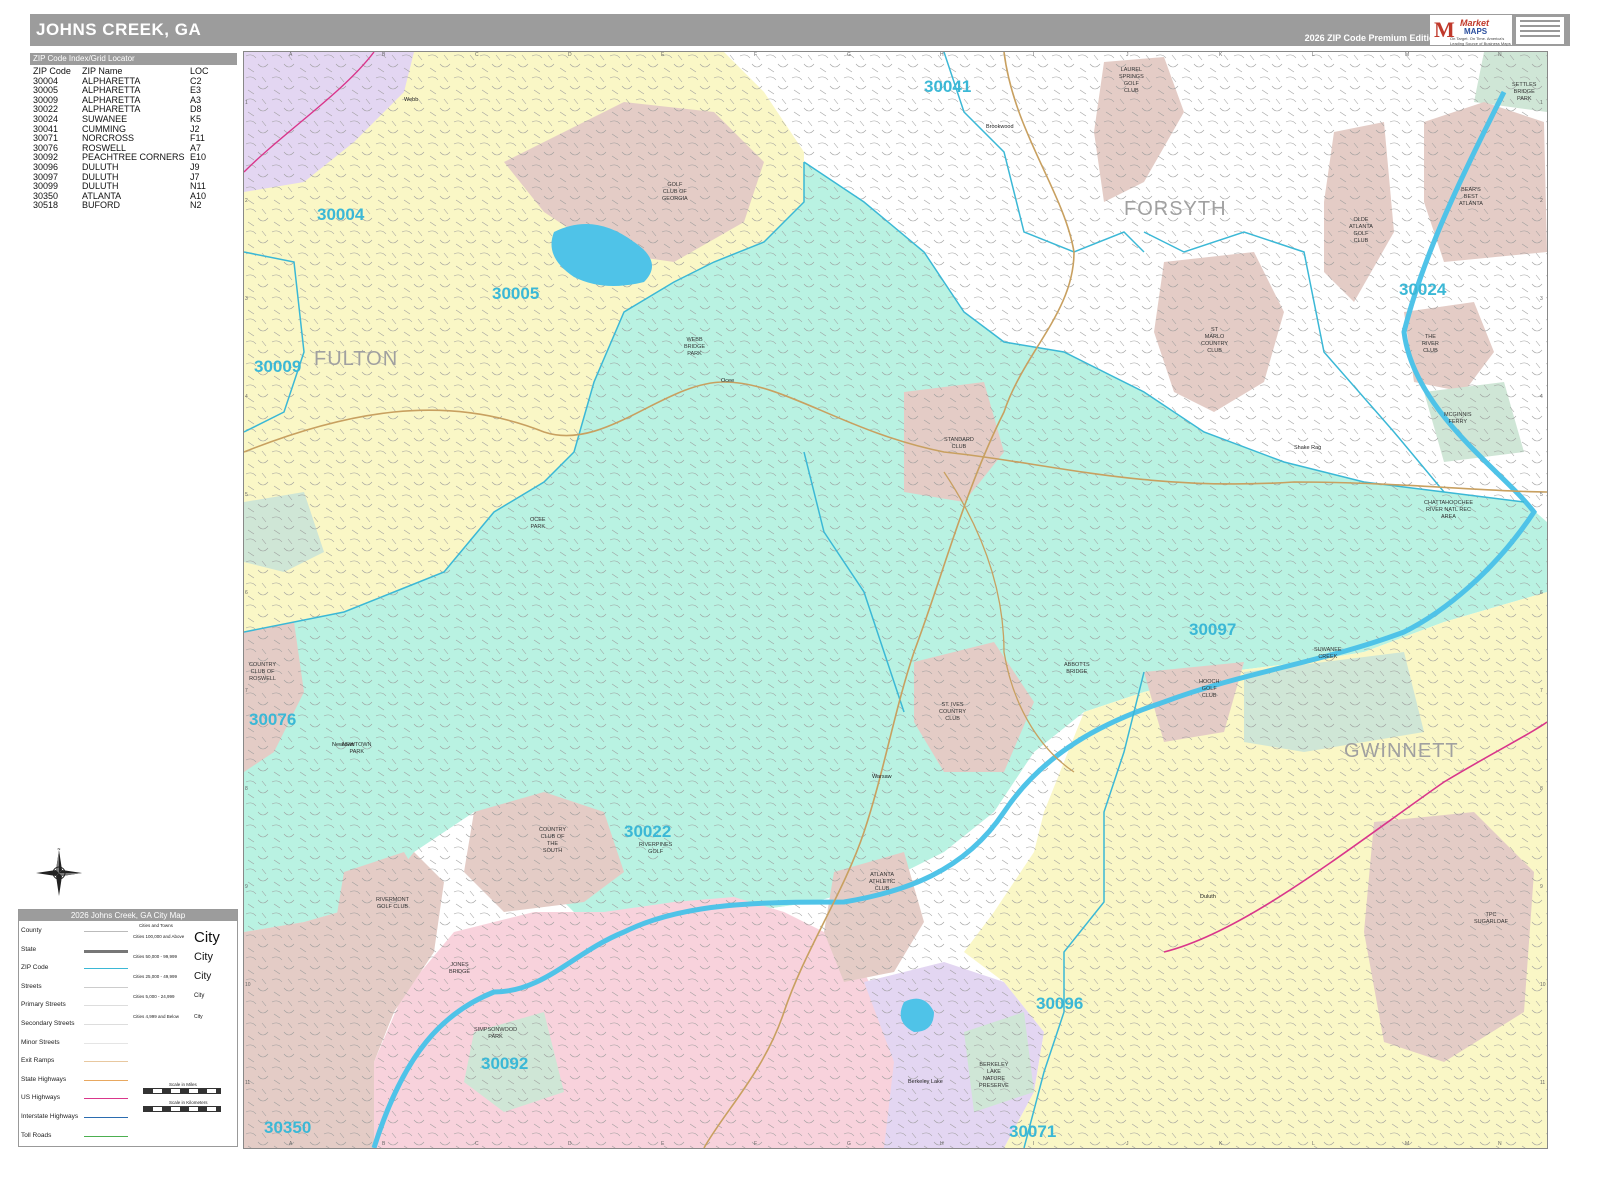 This screenshot has height=1184, width=1600. Describe the element at coordinates (133, 110) in the screenshot. I see `zip-index-row: 30022 ALPHARETTA D8` at that location.